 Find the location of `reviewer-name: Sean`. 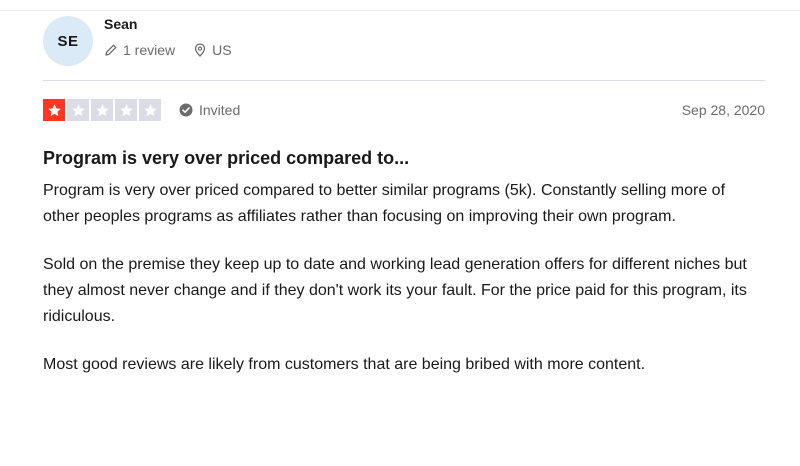

reviewer-name: Sean is located at coordinates (177, 24).